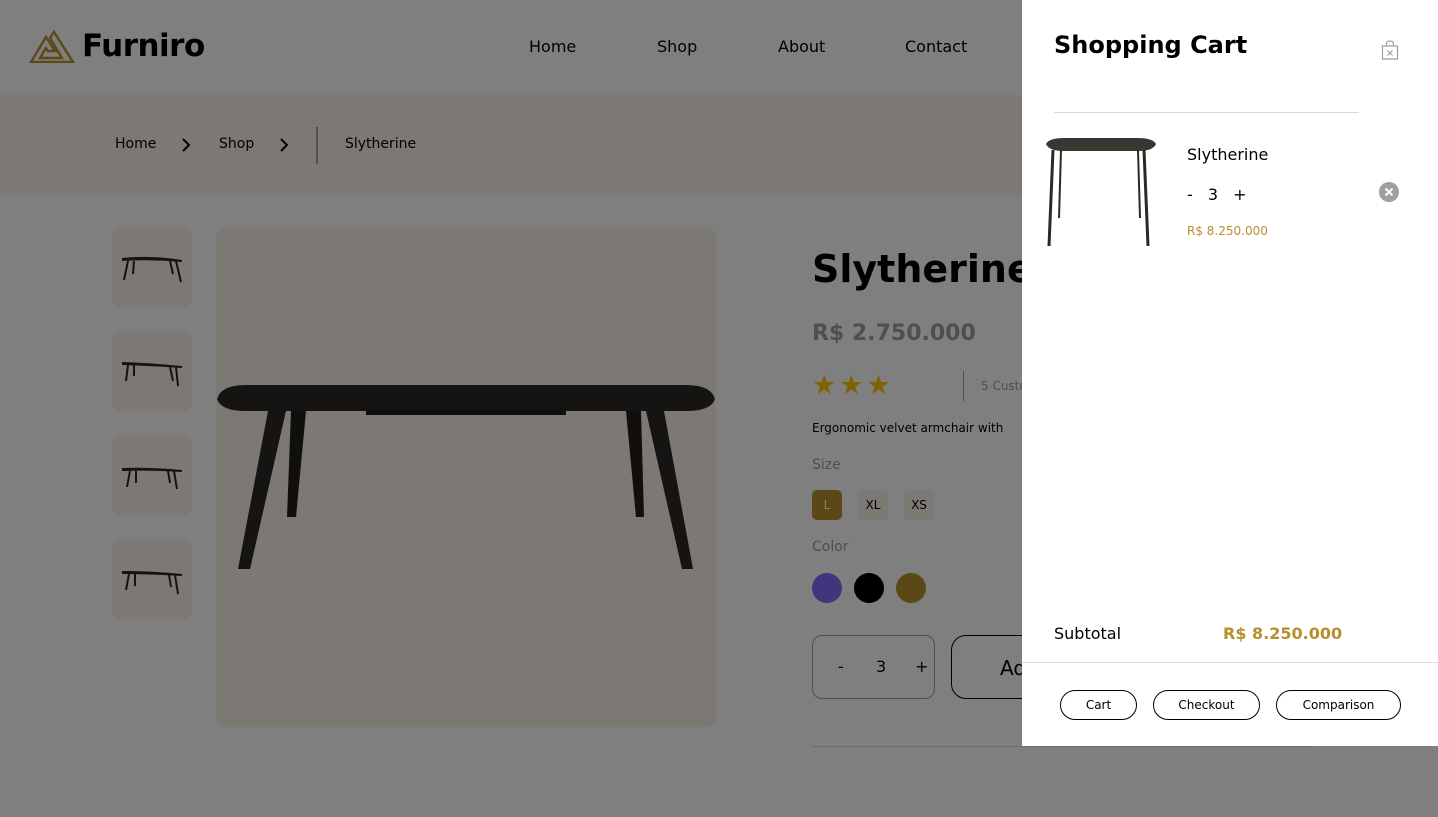 The height and width of the screenshot is (817, 1438). What do you see at coordinates (1206, 705) in the screenshot?
I see `checkout-button: Checkout` at bounding box center [1206, 705].